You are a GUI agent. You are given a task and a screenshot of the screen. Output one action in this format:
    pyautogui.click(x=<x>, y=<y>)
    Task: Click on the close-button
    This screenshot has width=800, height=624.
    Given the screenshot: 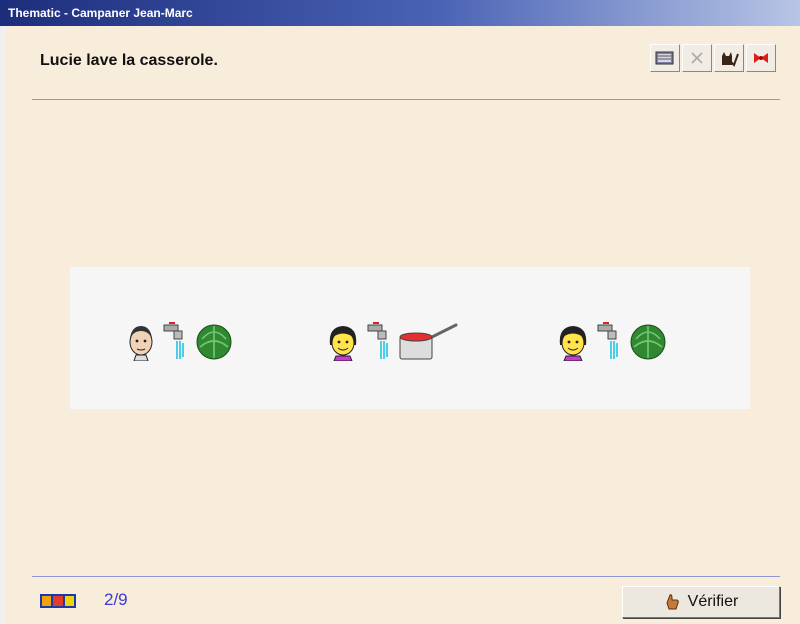 What is the action you would take?
    pyautogui.click(x=697, y=58)
    